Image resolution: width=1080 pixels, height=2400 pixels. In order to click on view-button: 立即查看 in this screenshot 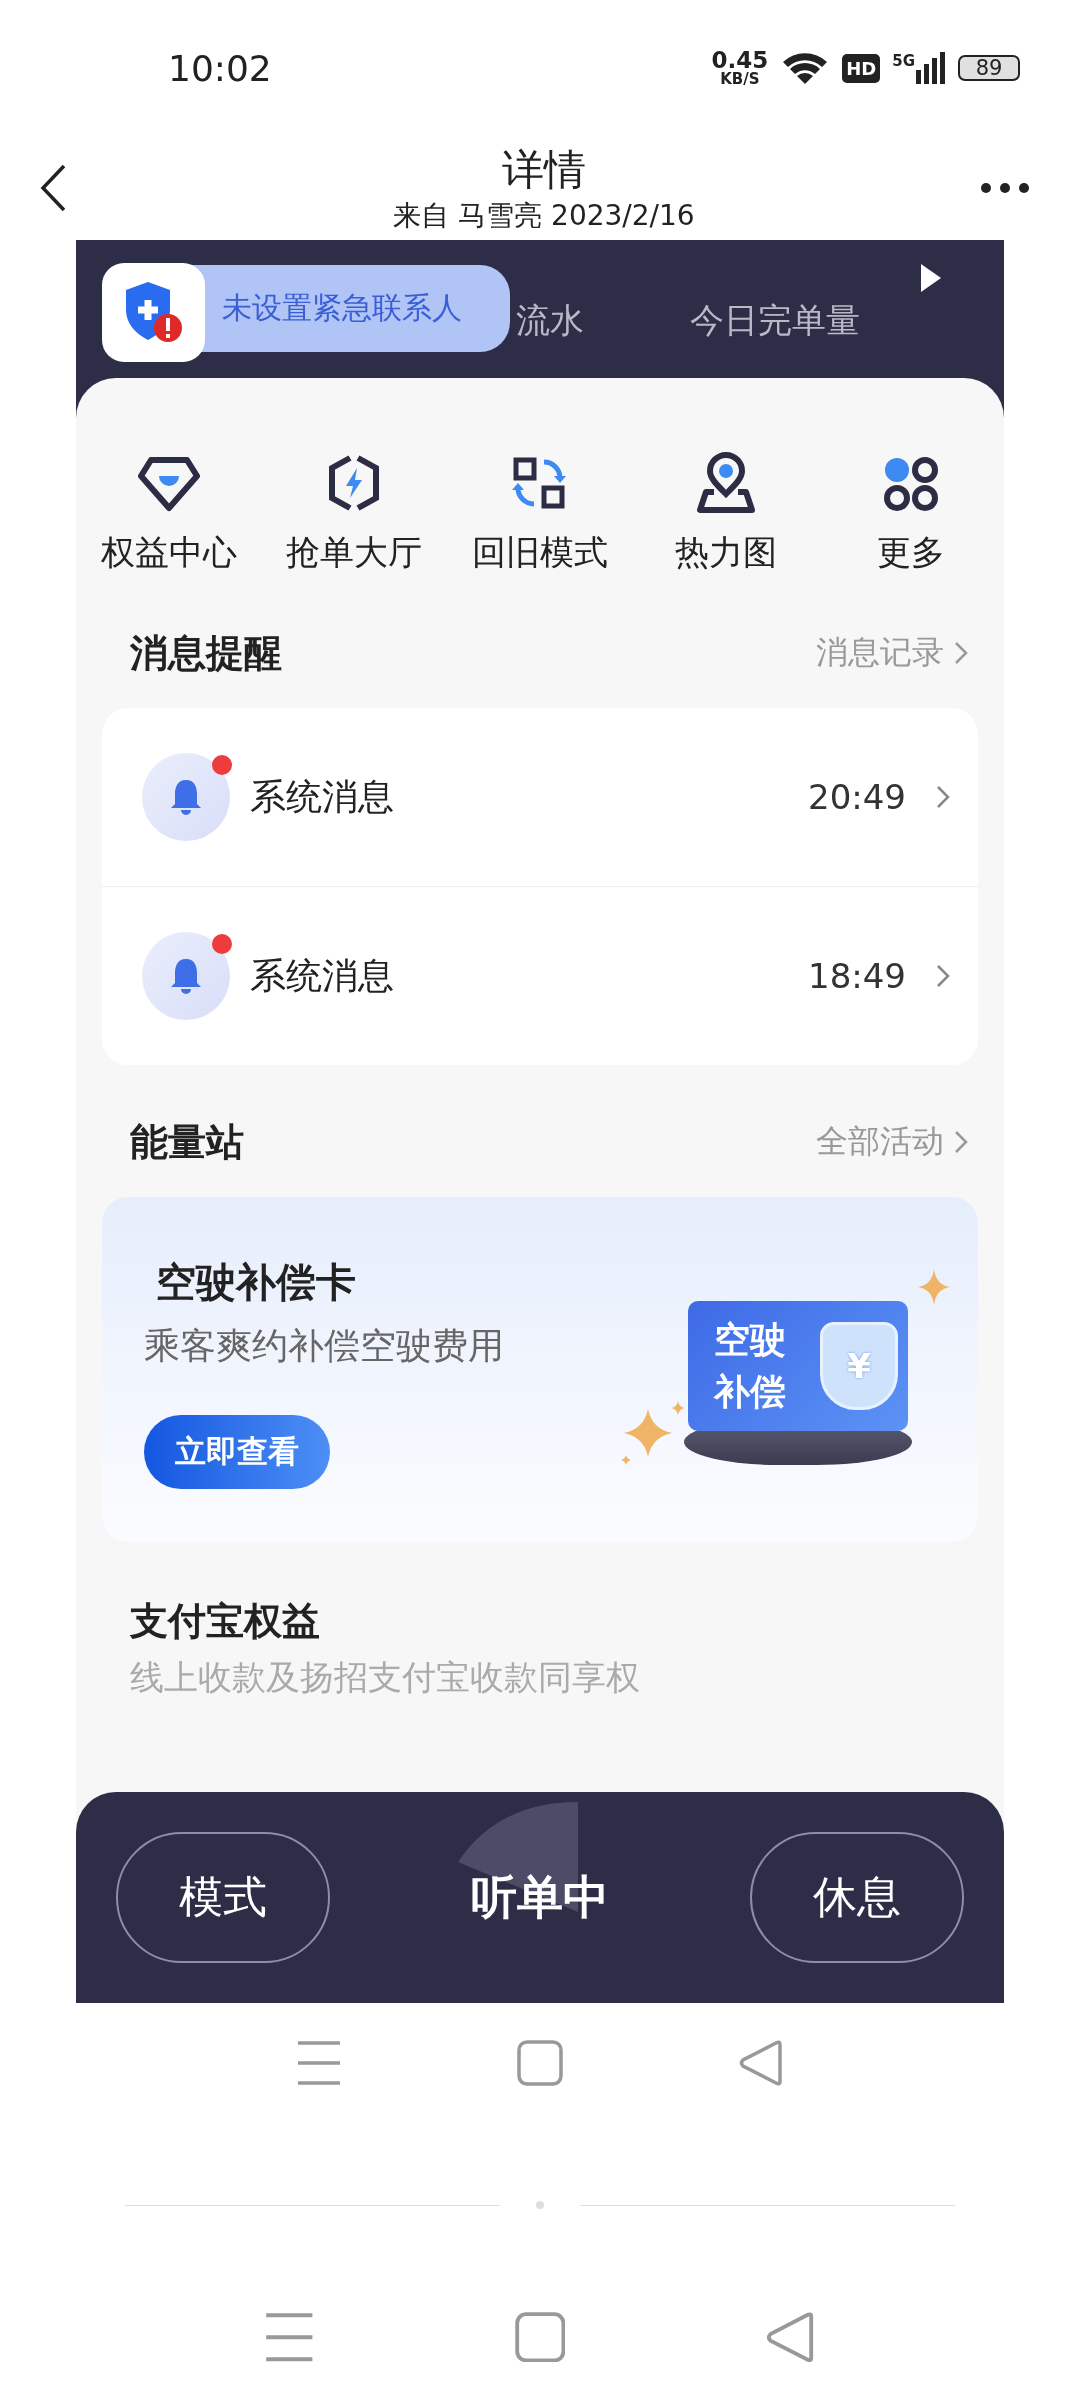, I will do `click(237, 1452)`.